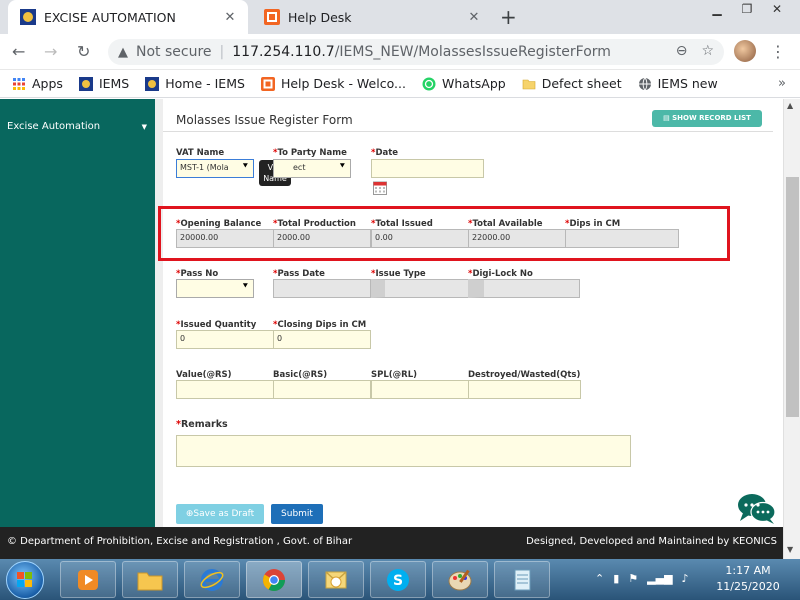 Image resolution: width=800 pixels, height=600 pixels. Describe the element at coordinates (757, 509) in the screenshot. I see `chat-icon` at that location.